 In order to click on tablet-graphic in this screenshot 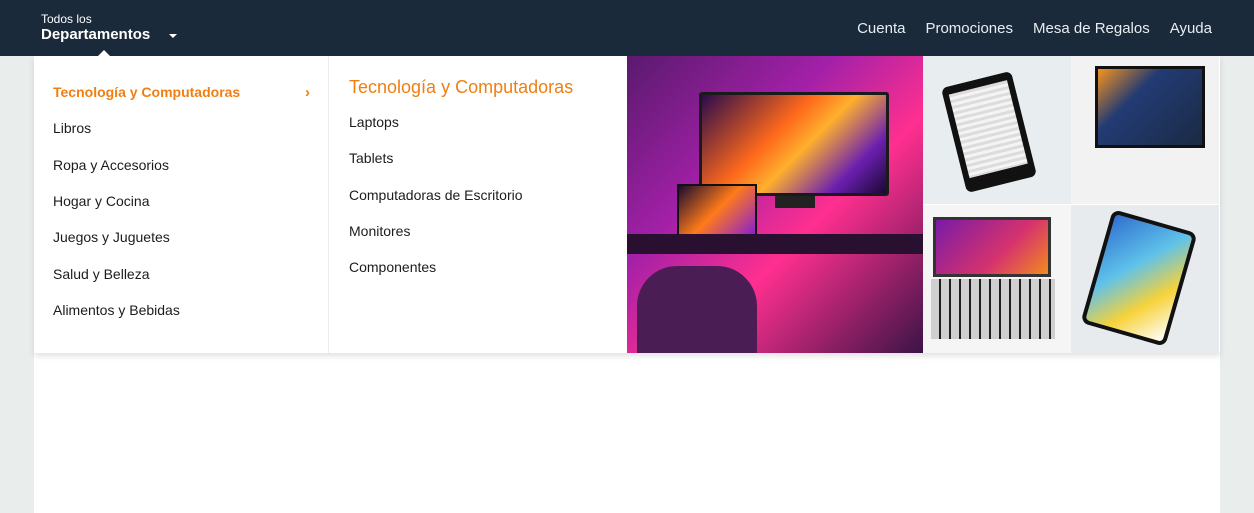, I will do `click(1139, 278)`.